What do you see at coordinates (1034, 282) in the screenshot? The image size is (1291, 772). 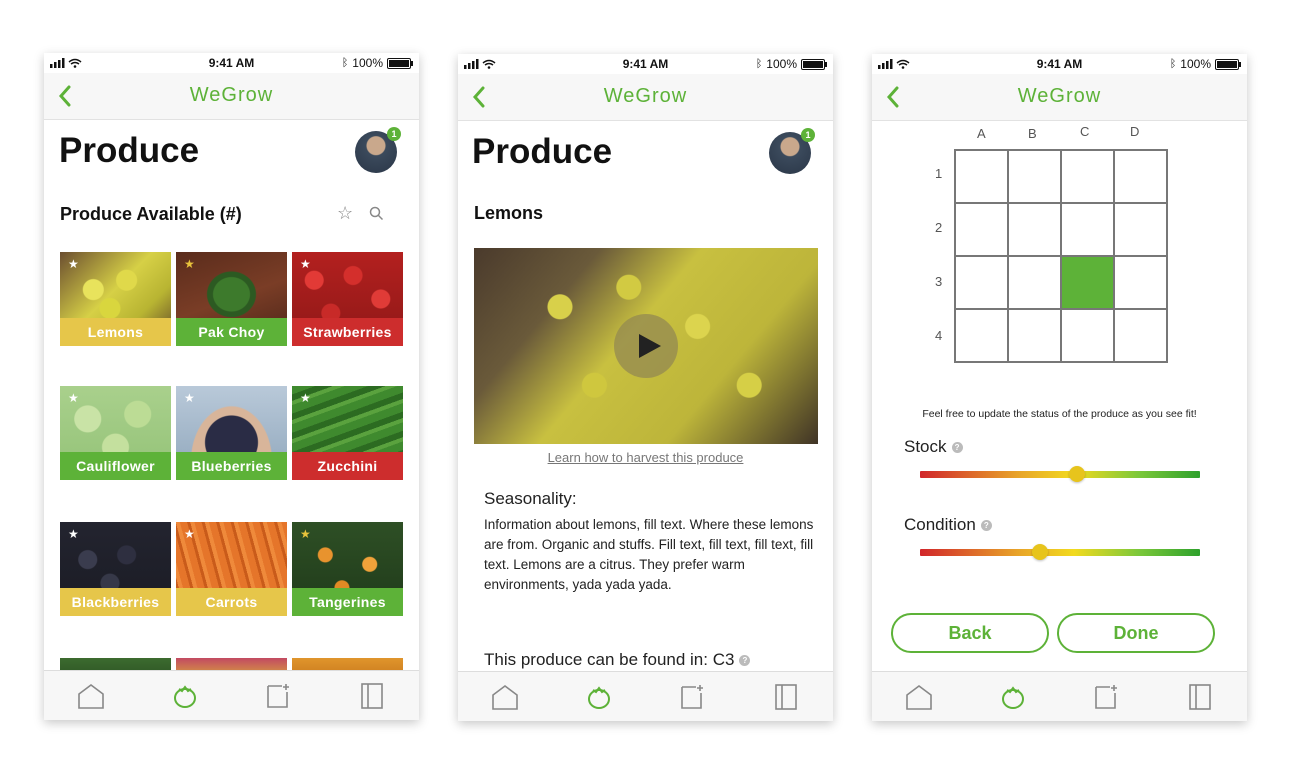 I see `grid-cell-b3` at bounding box center [1034, 282].